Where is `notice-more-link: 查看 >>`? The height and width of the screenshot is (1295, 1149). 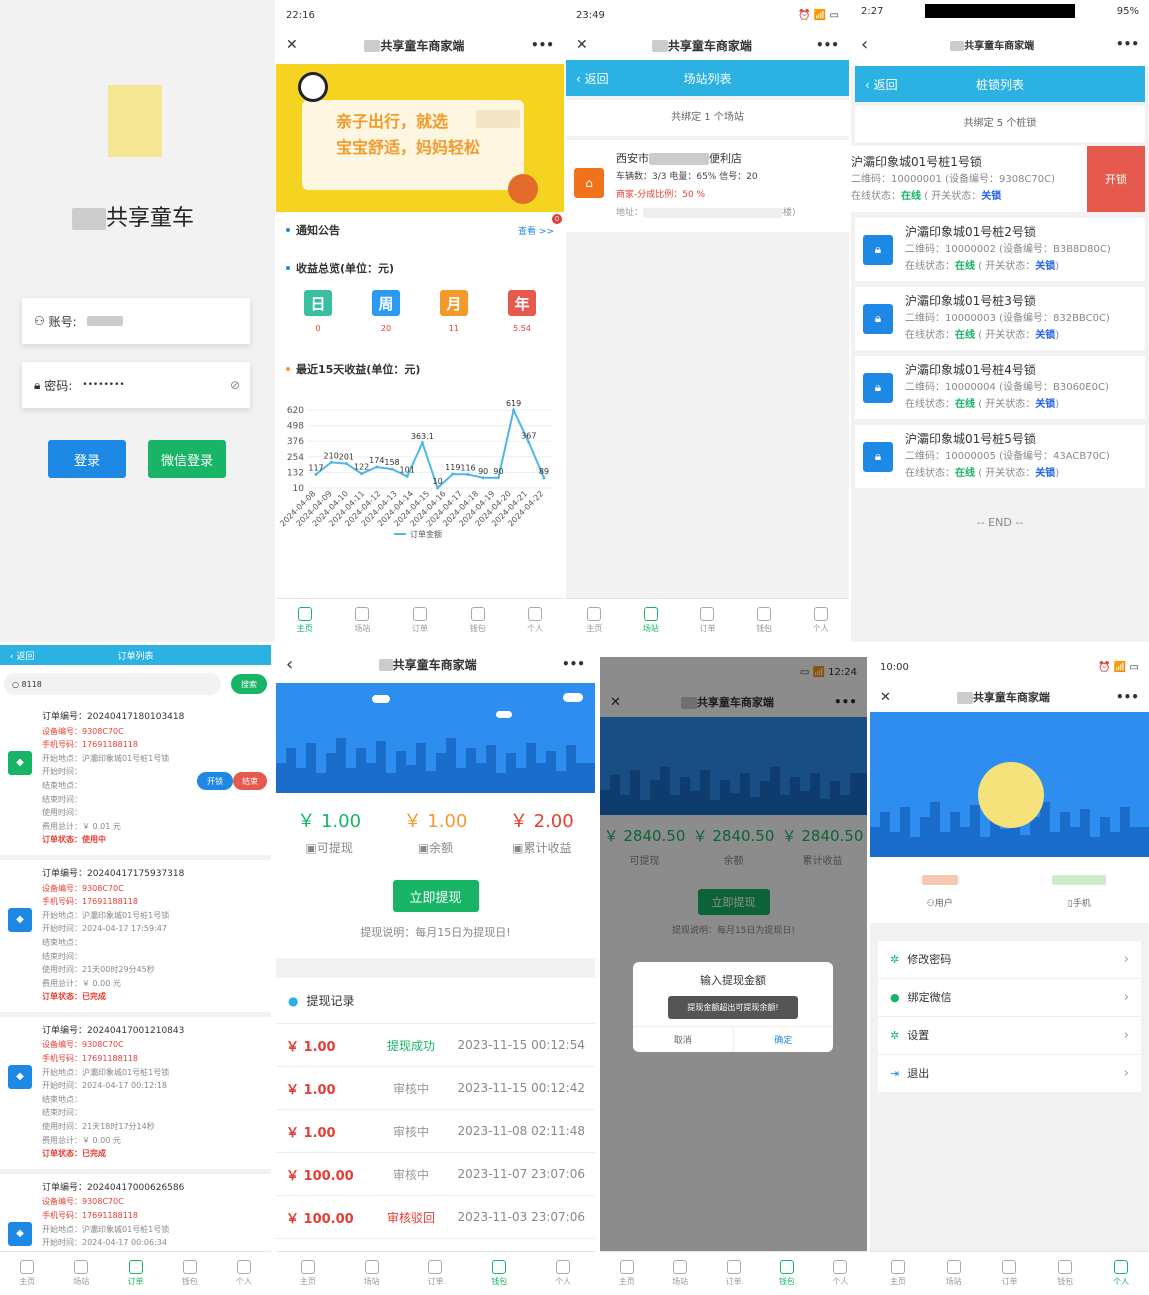
notice-more-link: 查看 >> is located at coordinates (536, 230).